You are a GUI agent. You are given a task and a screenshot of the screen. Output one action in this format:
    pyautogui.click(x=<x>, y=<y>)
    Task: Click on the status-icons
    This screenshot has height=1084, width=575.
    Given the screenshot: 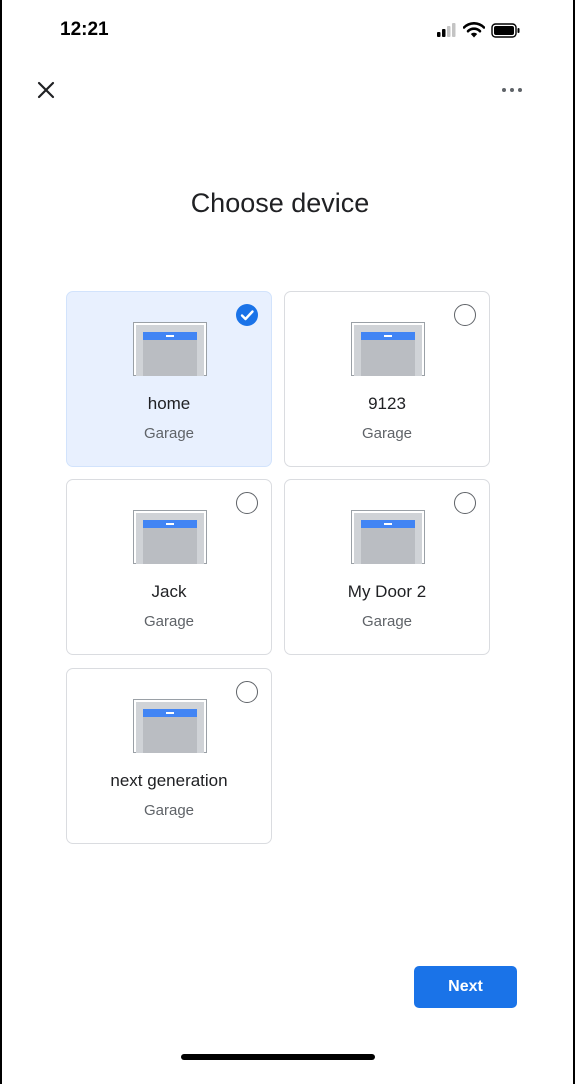 What is the action you would take?
    pyautogui.click(x=479, y=30)
    